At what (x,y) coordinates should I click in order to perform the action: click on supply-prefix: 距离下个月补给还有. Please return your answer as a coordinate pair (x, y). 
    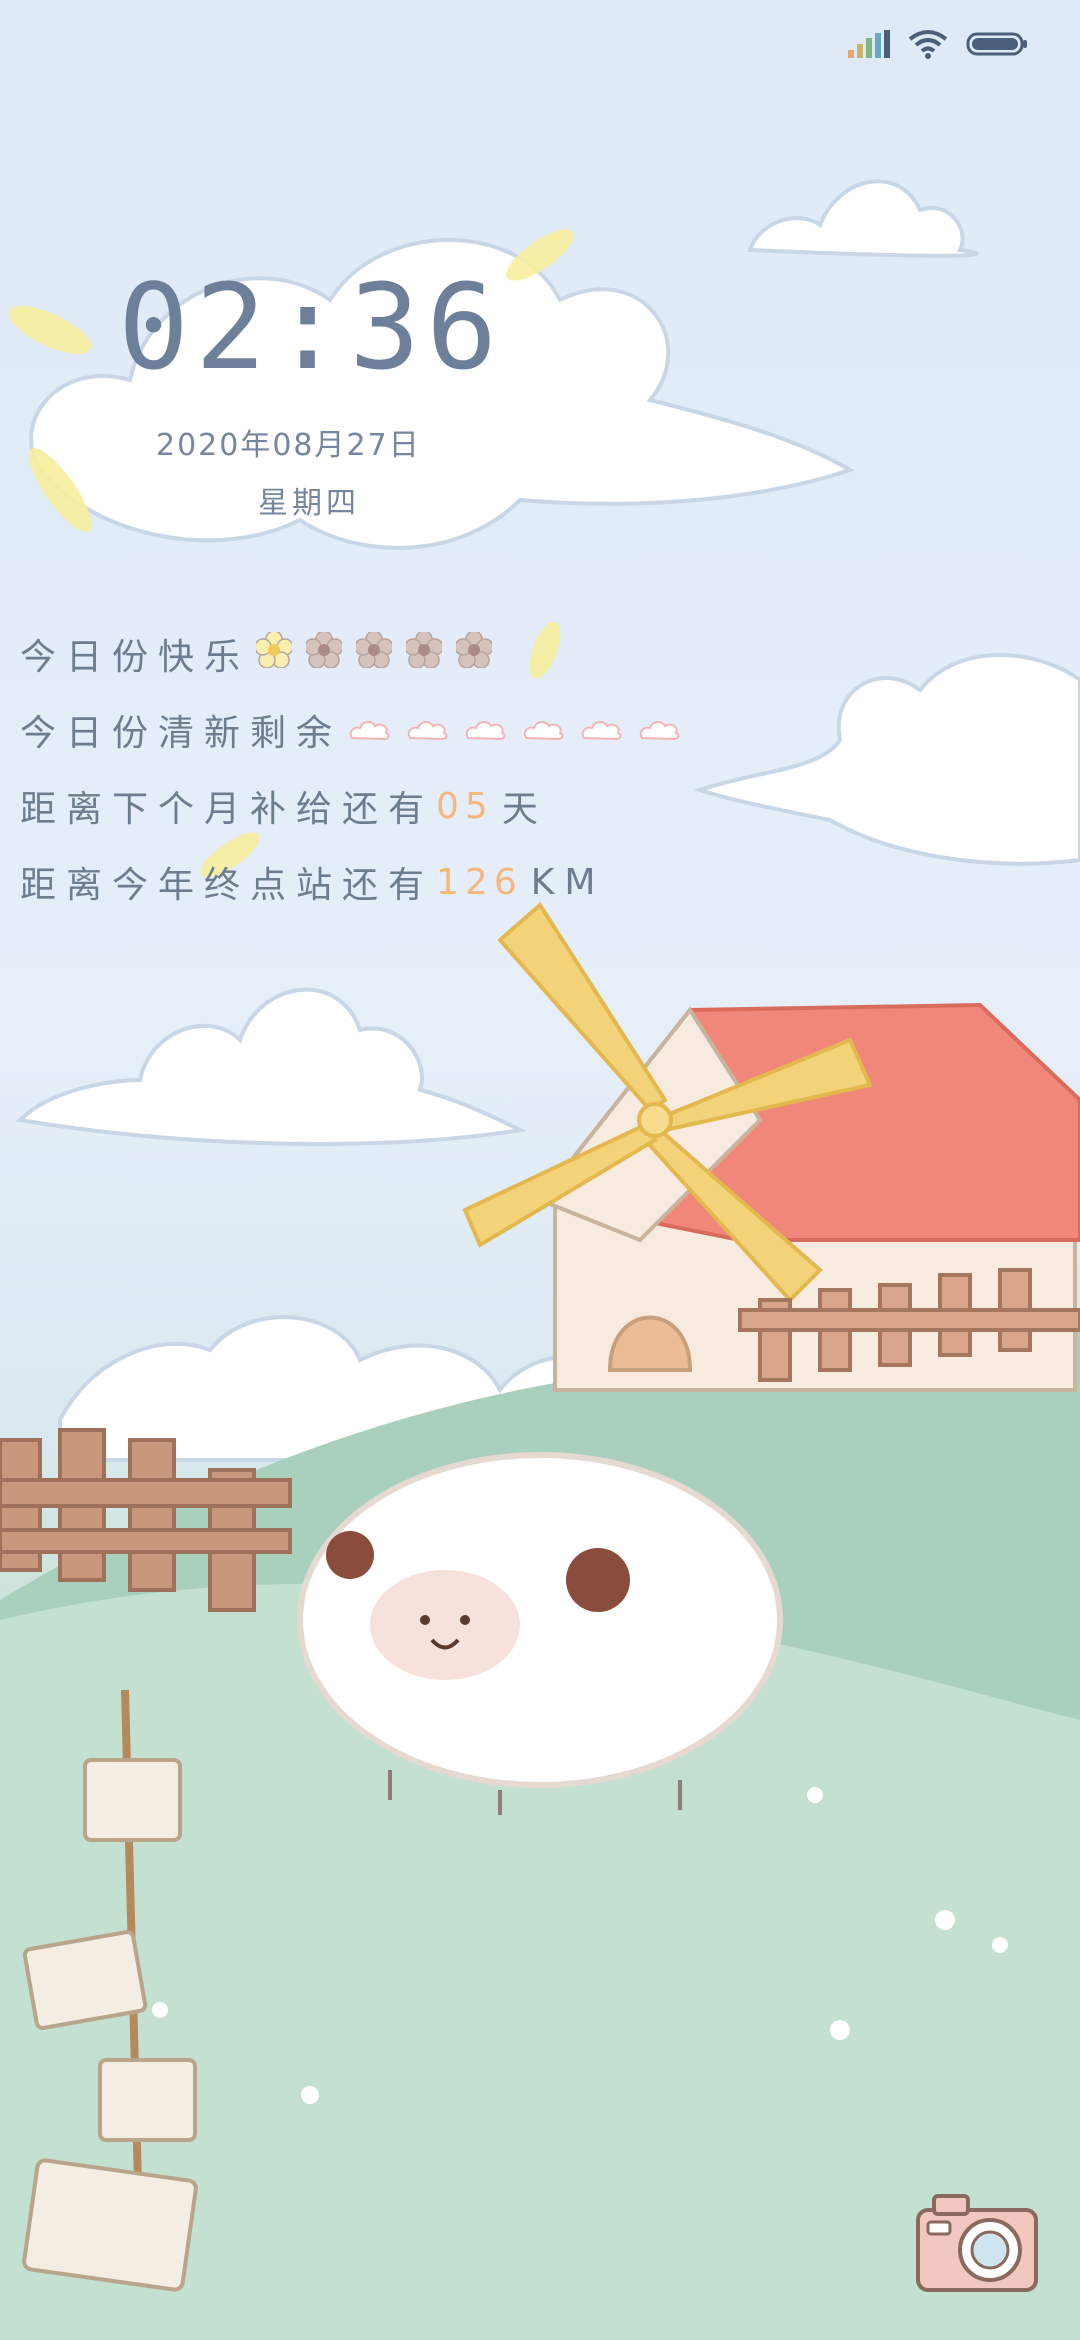
    Looking at the image, I should click on (227, 809).